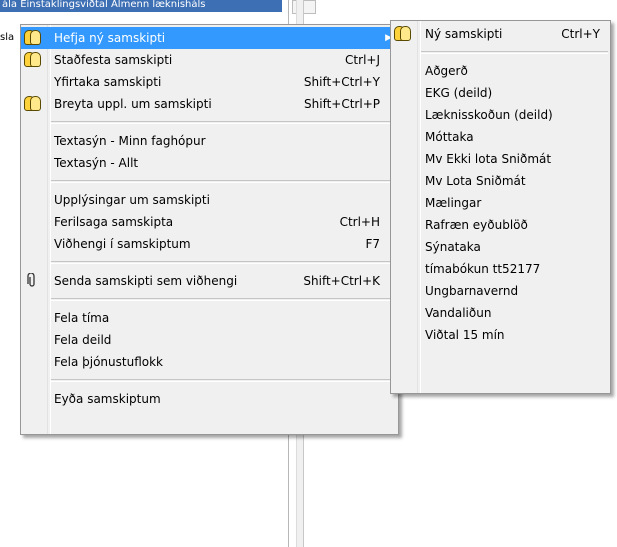  I want to click on menu-item-label: Fela deild, so click(83, 340).